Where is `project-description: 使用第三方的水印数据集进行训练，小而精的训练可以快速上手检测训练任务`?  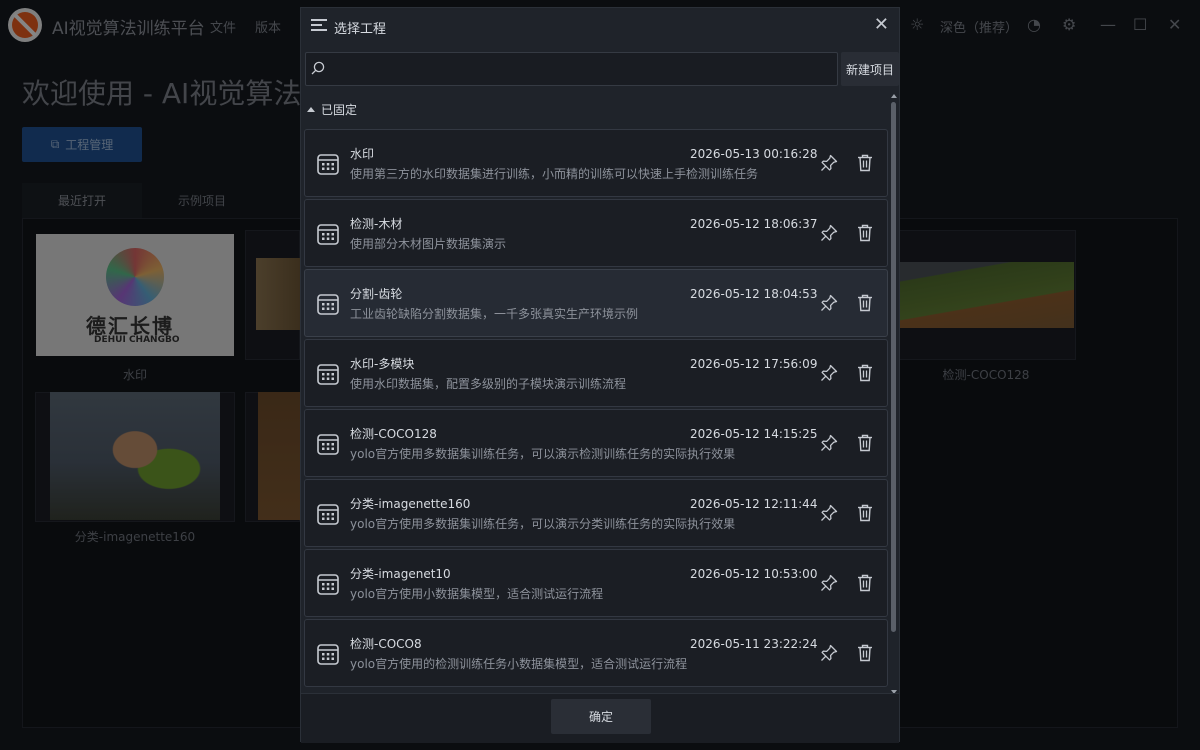
project-description: 使用第三方的水印数据集进行训练，小而精的训练可以快速上手检测训练任务 is located at coordinates (554, 174).